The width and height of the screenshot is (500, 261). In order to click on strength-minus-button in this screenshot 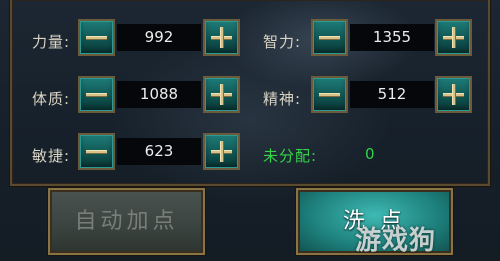, I will do `click(96, 37)`.